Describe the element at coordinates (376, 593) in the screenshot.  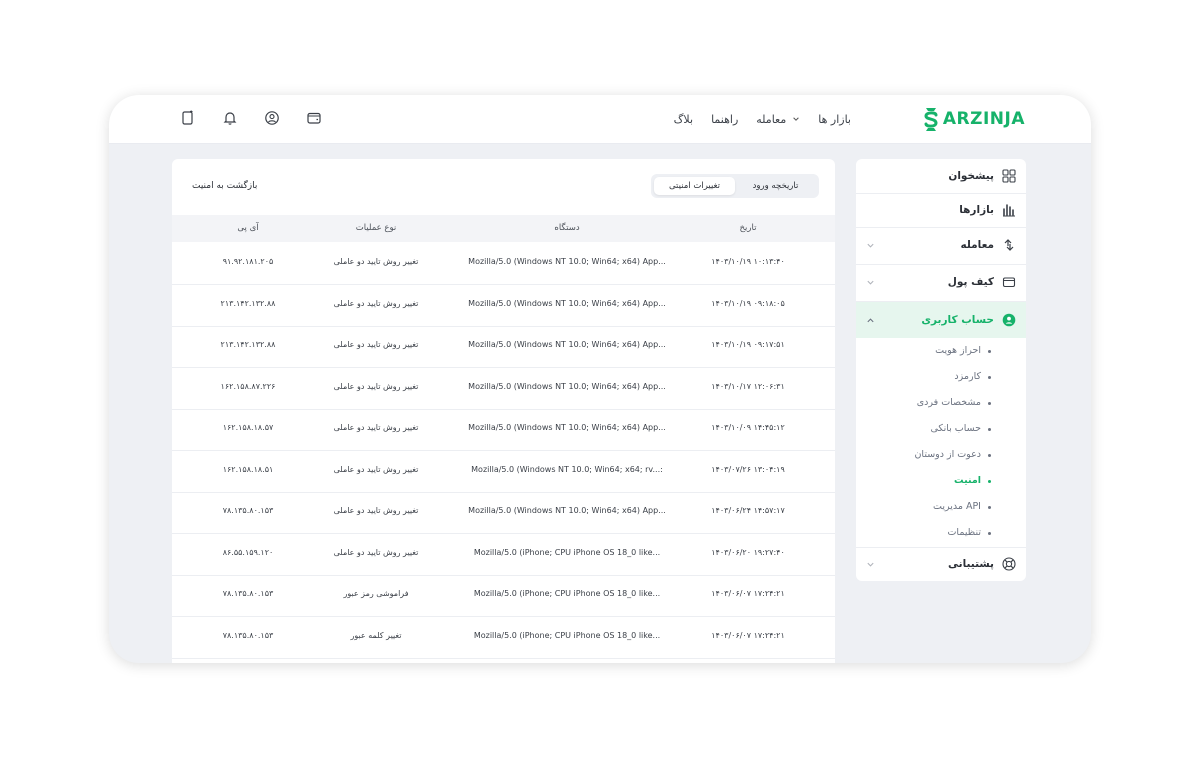
I see `cell-operation: فراموشی رمز عبور` at that location.